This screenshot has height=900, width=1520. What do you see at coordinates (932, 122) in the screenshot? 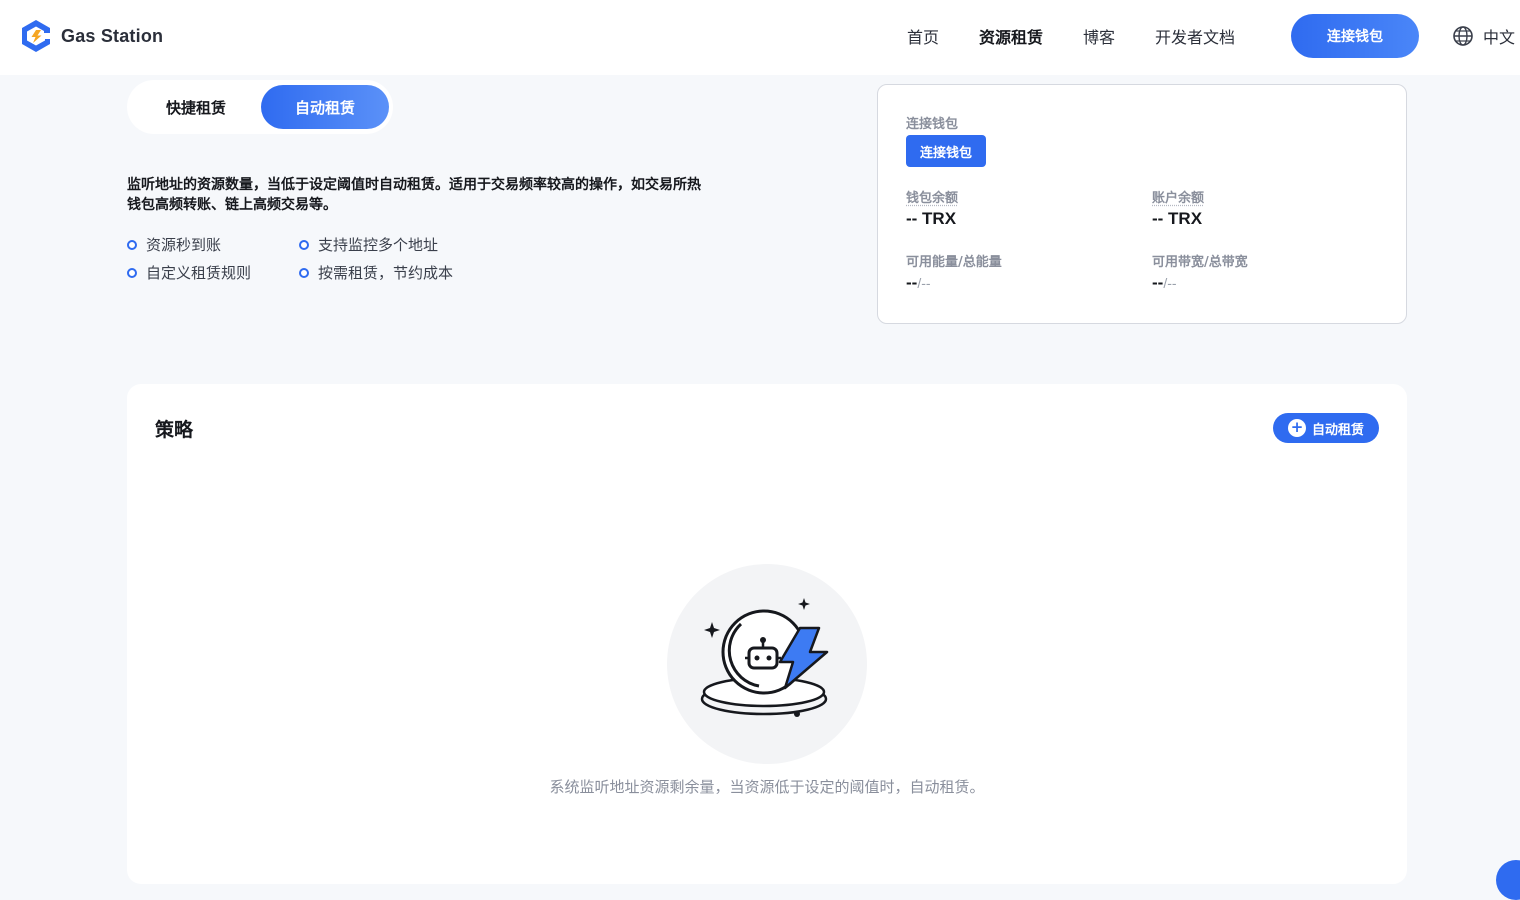
I see `connect-wallet-title: 连接钱包` at bounding box center [932, 122].